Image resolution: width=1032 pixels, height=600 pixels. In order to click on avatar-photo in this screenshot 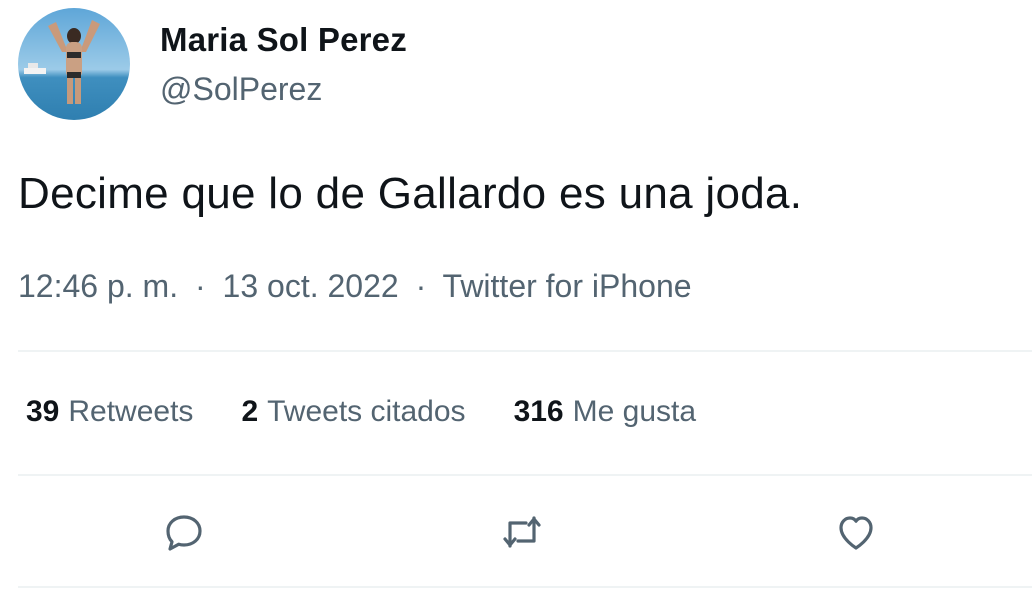, I will do `click(74, 64)`.